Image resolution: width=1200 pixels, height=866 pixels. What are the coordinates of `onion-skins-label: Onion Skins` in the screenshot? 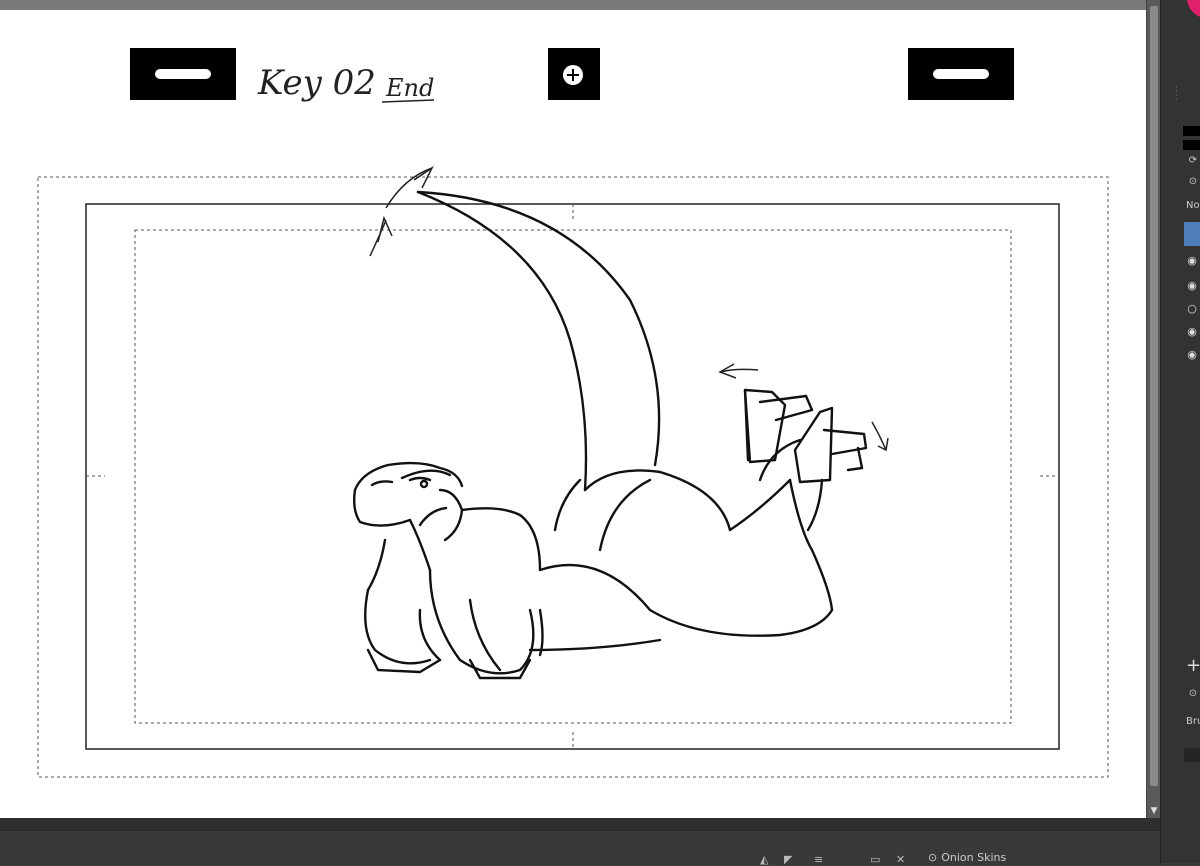 It's located at (974, 857).